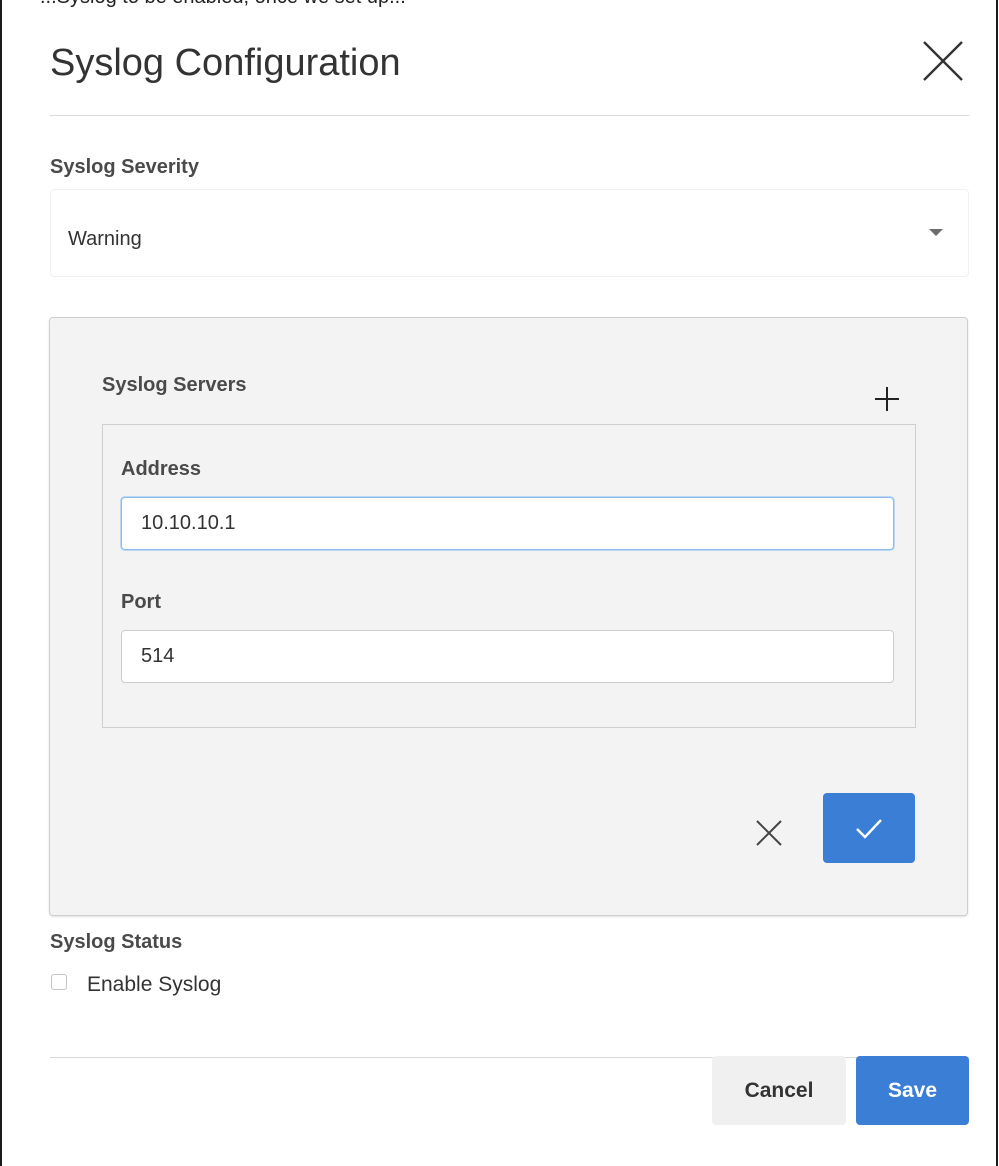 This screenshot has width=999, height=1166. I want to click on severity-select: Warning, so click(509, 233).